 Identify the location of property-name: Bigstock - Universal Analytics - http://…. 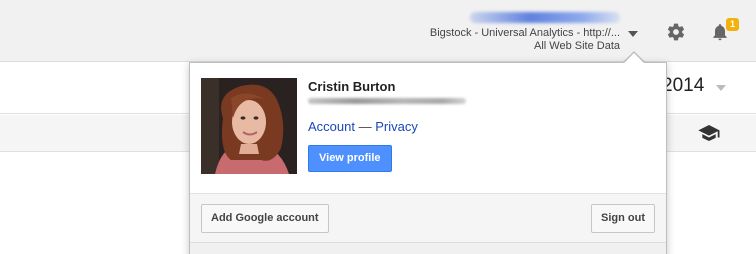
(524, 33).